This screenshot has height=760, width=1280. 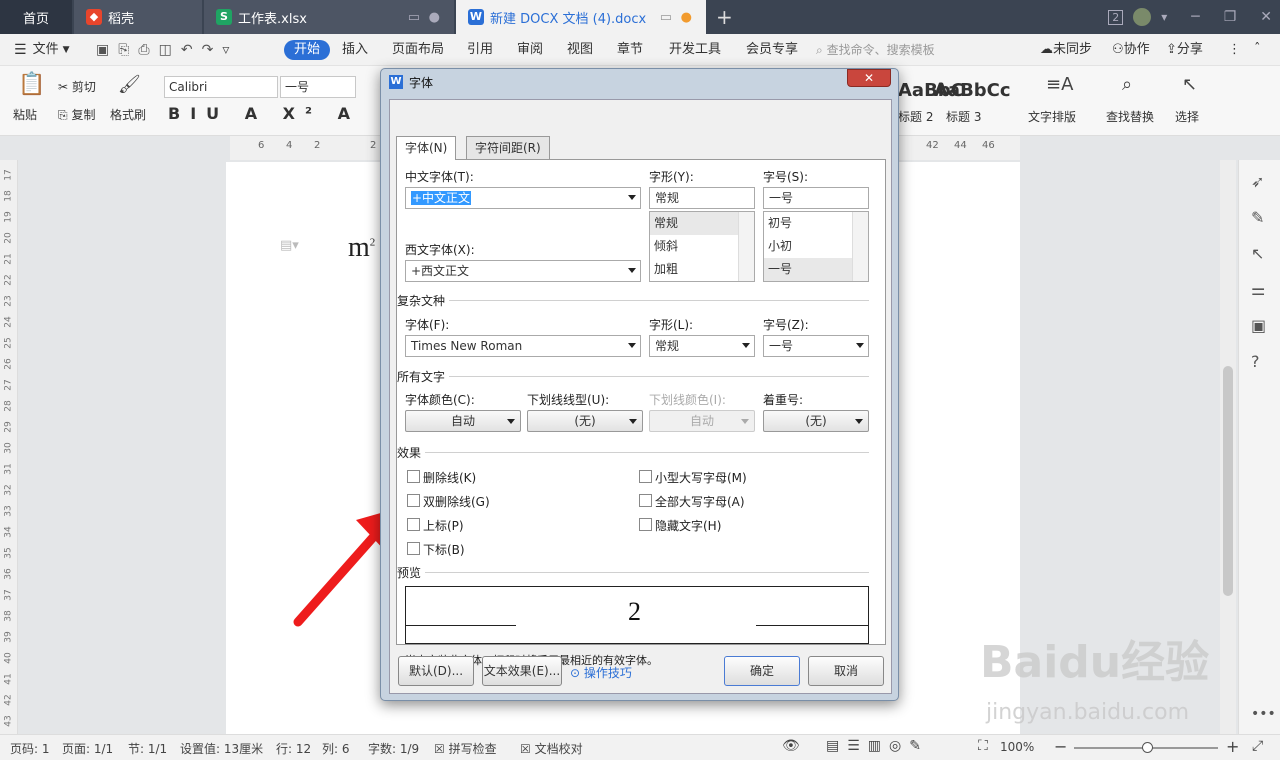 I want to click on restore-icon: ❐, so click(x=1230, y=17).